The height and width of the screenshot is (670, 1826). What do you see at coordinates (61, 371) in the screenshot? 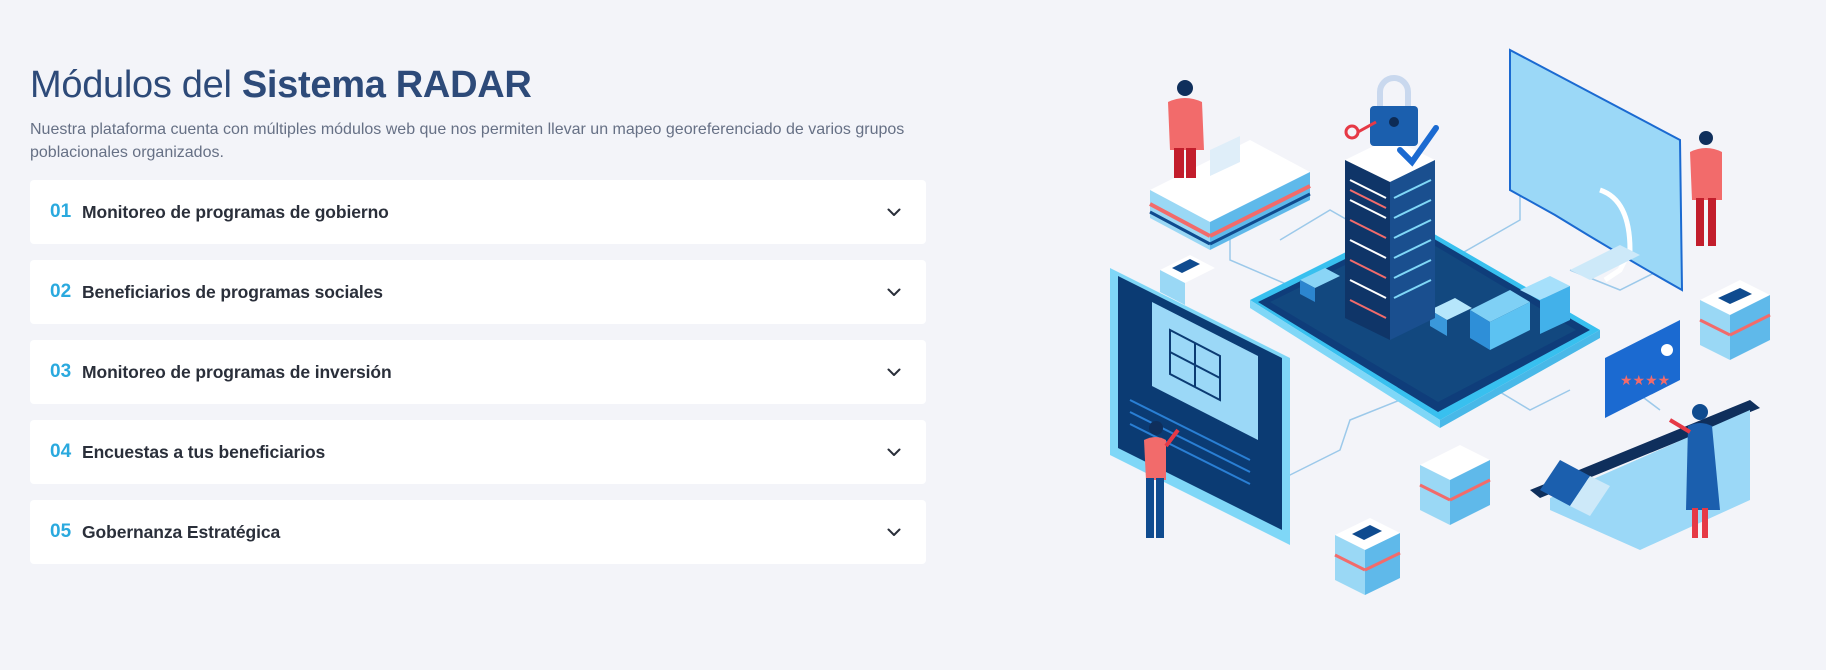
I see `item-number: 03` at bounding box center [61, 371].